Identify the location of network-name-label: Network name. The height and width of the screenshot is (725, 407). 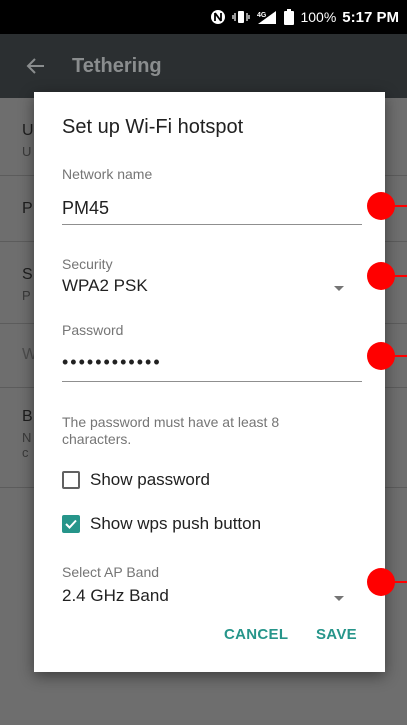
(107, 174).